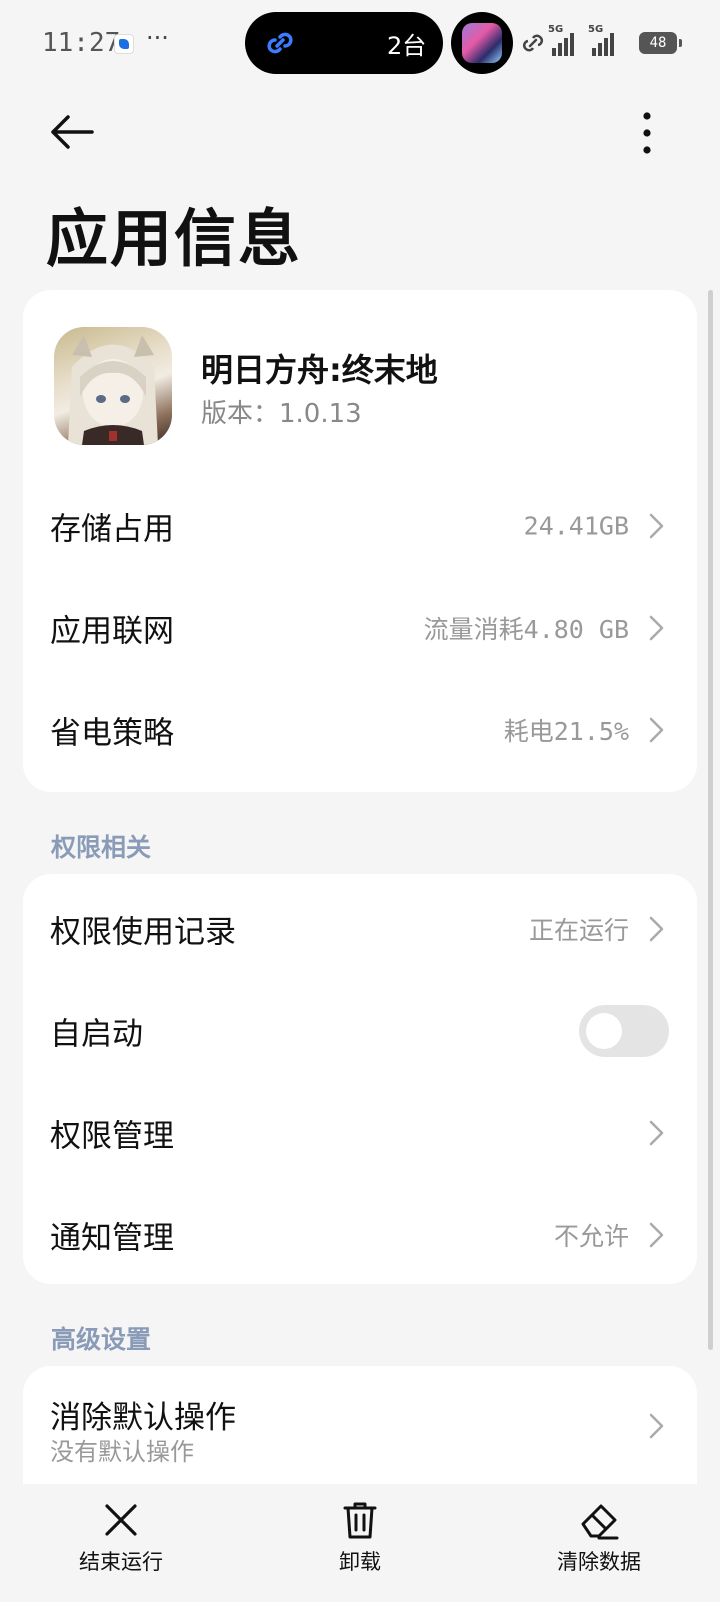 The height and width of the screenshot is (1602, 720). What do you see at coordinates (360, 1133) in the screenshot?
I see `permission-management-row: 权限管理` at bounding box center [360, 1133].